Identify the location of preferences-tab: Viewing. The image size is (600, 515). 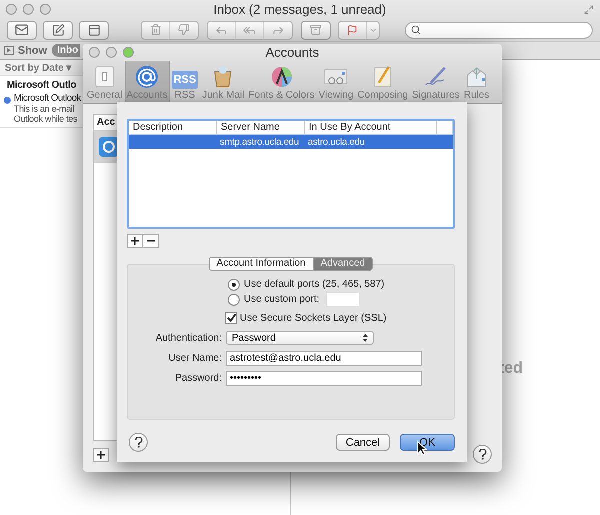
(336, 82).